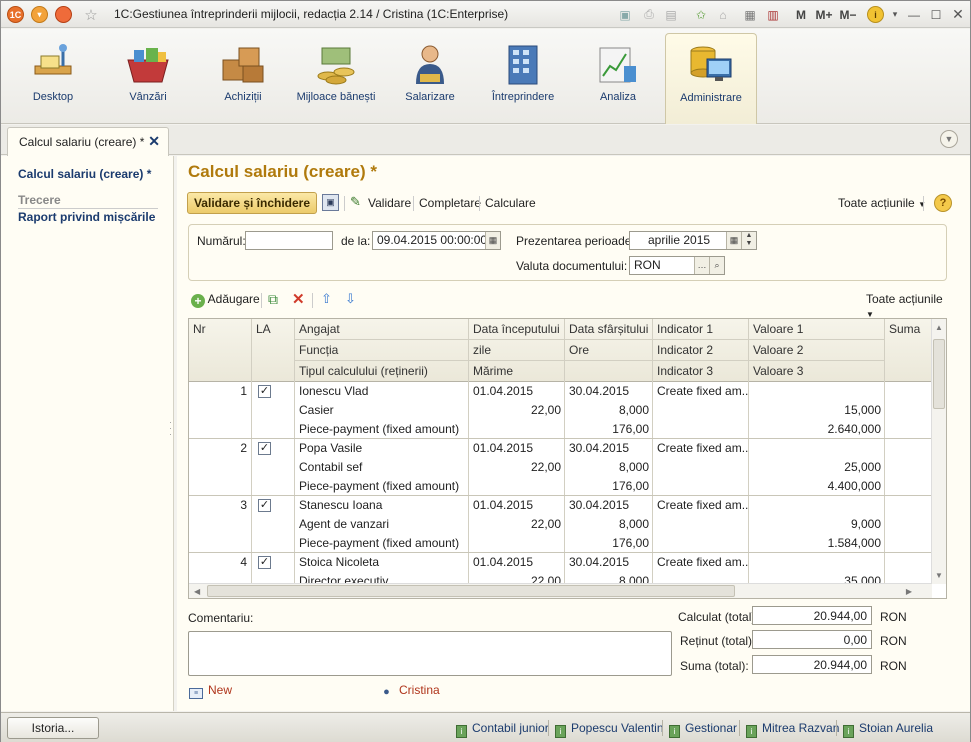 This screenshot has width=971, height=742. What do you see at coordinates (939, 374) in the screenshot?
I see `vertical-scroll-thumb` at bounding box center [939, 374].